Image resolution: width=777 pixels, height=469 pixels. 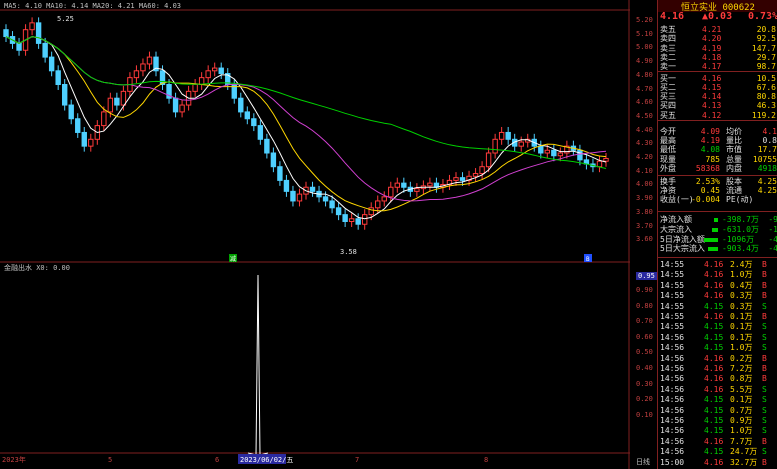 I want to click on tab-dayline: 日线, so click(x=643, y=462).